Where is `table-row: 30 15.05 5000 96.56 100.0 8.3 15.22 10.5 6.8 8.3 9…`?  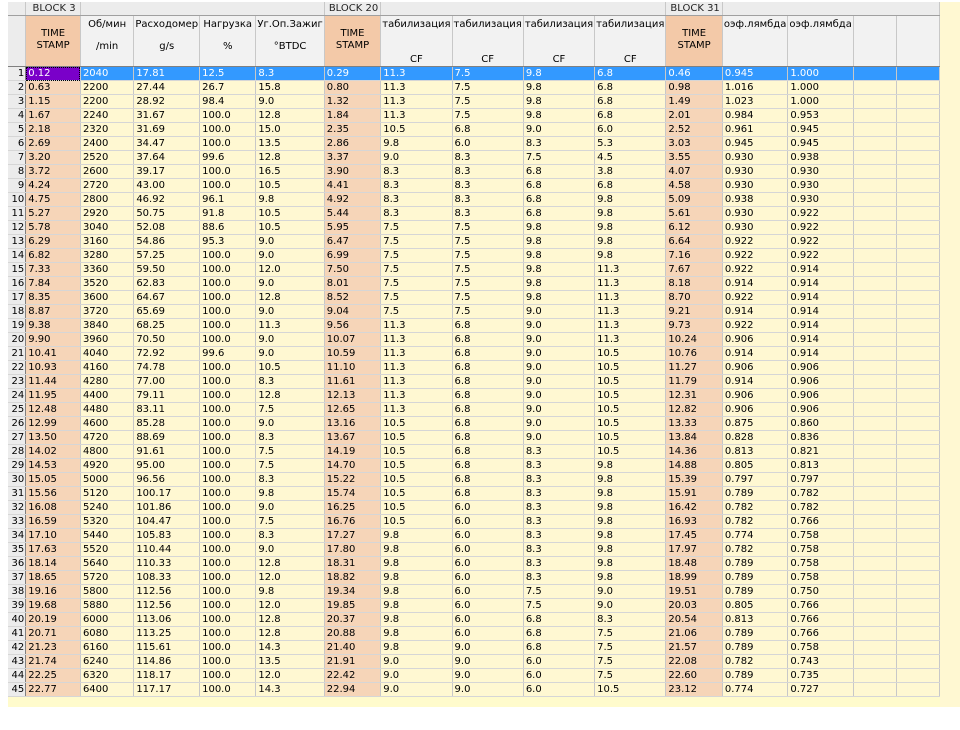 table-row: 30 15.05 5000 96.56 100.0 8.3 15.22 10.5 6.8 8.3 9… is located at coordinates (474, 479).